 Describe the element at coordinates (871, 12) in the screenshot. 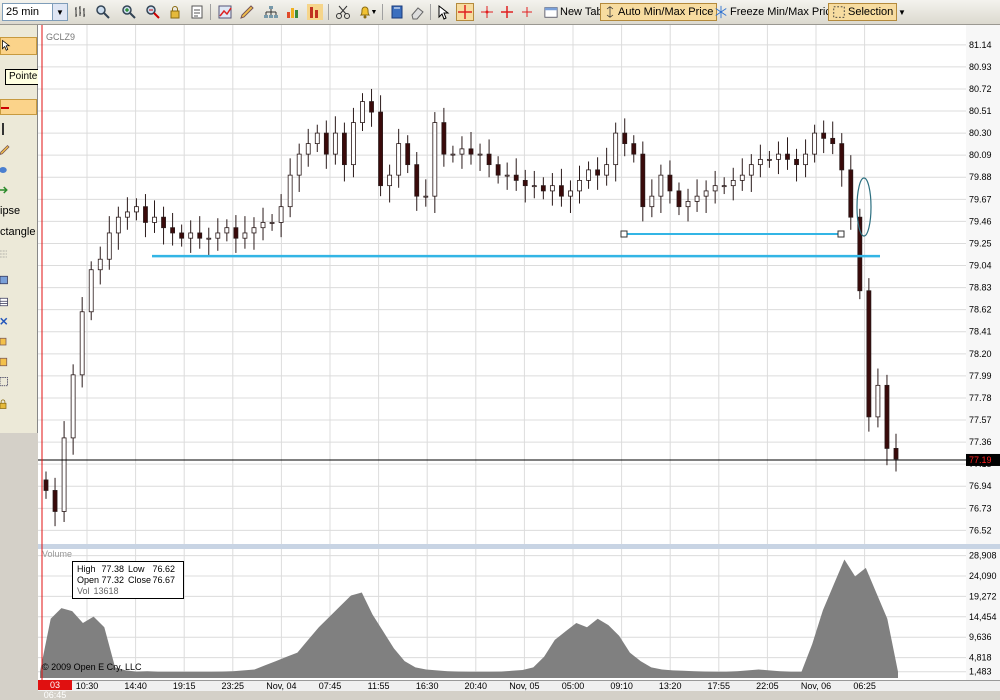

I see `selection-label: Selection` at that location.